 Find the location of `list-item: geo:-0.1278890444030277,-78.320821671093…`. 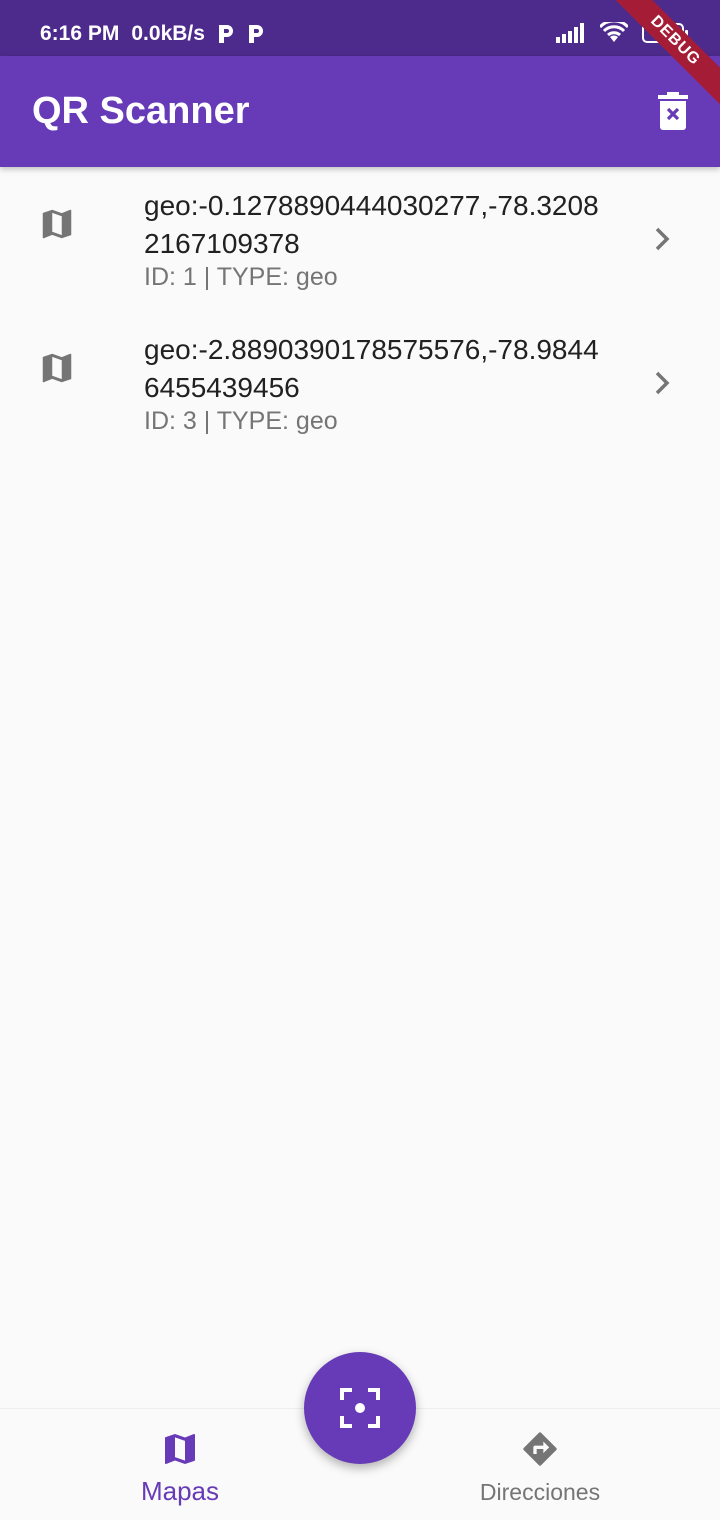

list-item: geo:-0.1278890444030277,-78.320821671093… is located at coordinates (360, 239).